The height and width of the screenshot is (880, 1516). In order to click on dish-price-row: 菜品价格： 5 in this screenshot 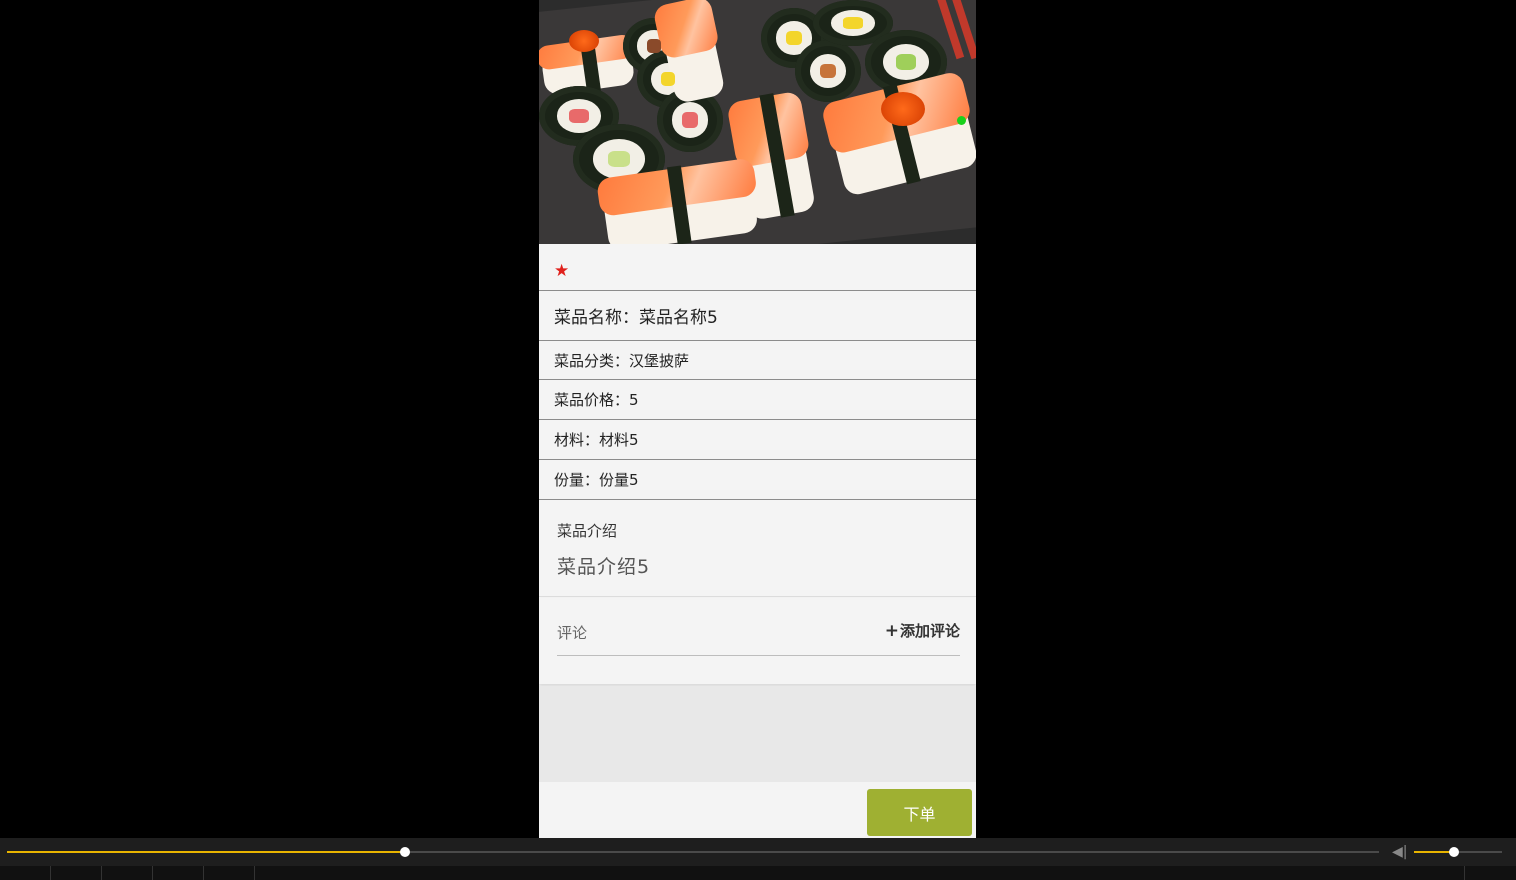, I will do `click(757, 400)`.